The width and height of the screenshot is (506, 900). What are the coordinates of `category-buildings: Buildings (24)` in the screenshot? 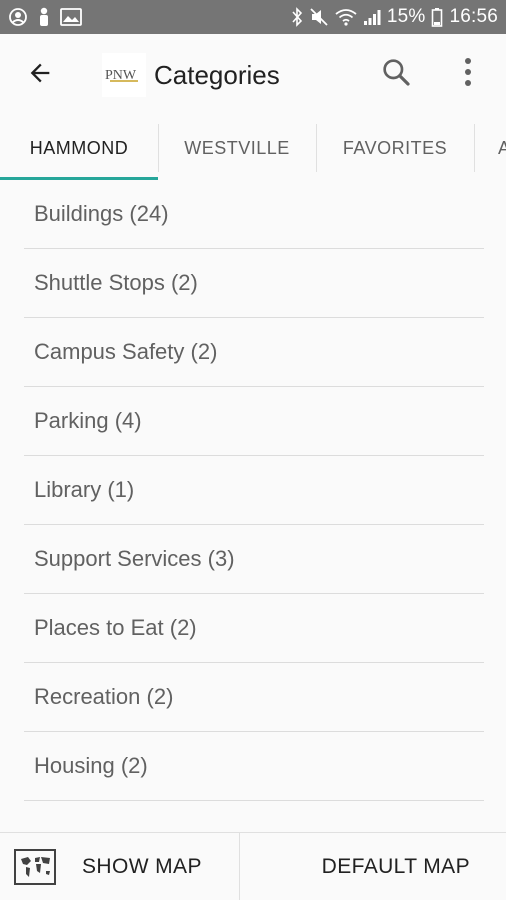 It's located at (254, 214).